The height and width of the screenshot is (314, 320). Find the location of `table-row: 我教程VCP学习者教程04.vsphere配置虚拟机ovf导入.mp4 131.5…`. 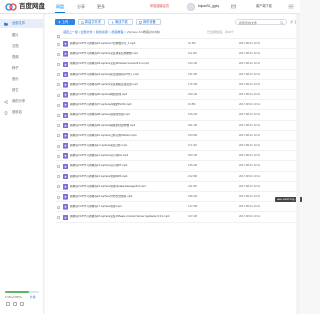

table-row: 我教程VCP学习者教程04.vsphere配置虚拟机ovf导入.mp4 131.5… is located at coordinates (176, 75).